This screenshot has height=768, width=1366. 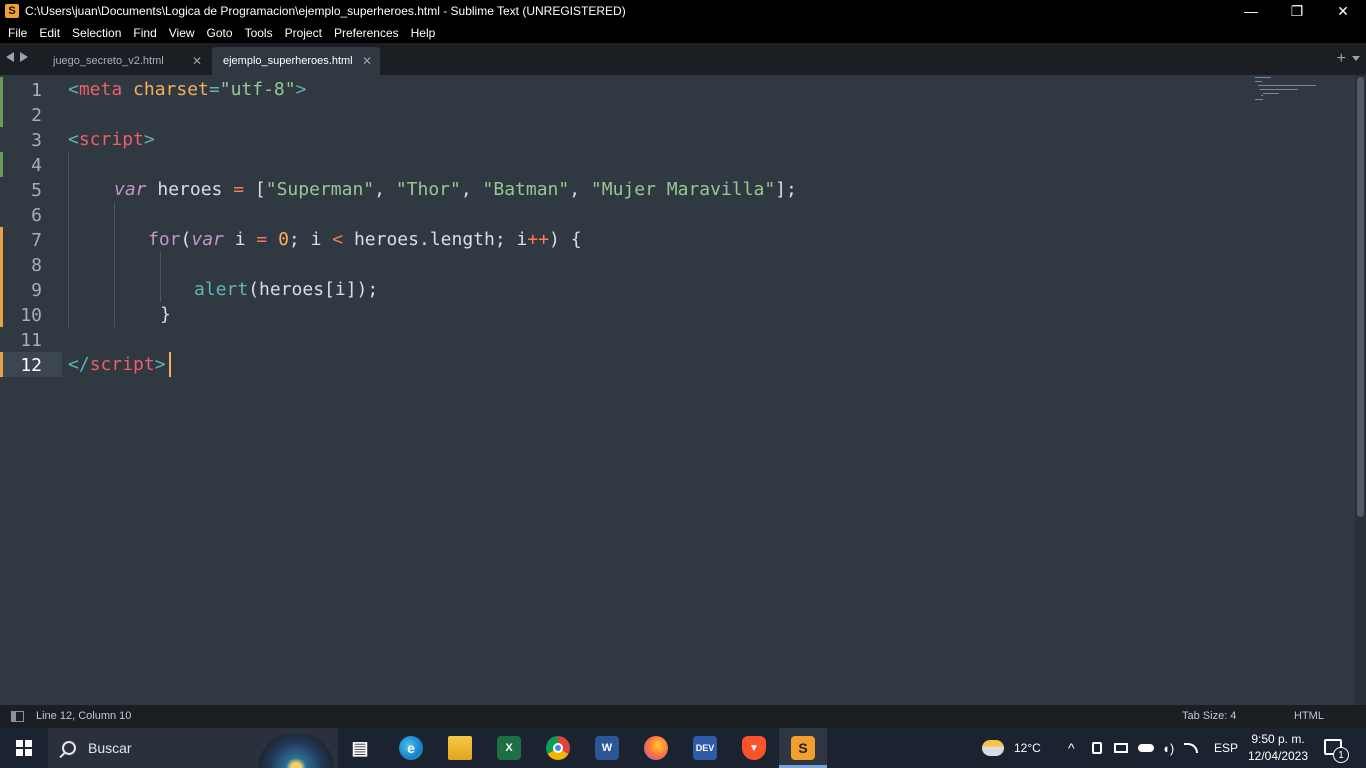 What do you see at coordinates (1168, 748) in the screenshot?
I see `volume-icon: ◖)` at bounding box center [1168, 748].